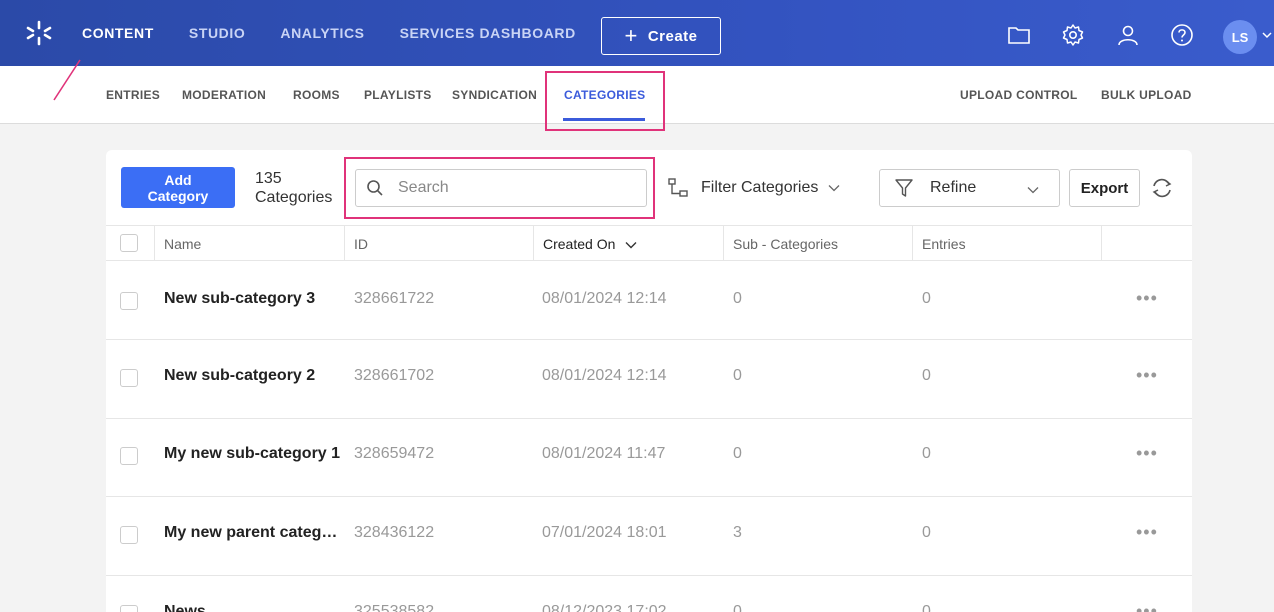 The width and height of the screenshot is (1274, 612). What do you see at coordinates (1019, 95) in the screenshot?
I see `tab-upload-control: UPLOAD CONTROL` at bounding box center [1019, 95].